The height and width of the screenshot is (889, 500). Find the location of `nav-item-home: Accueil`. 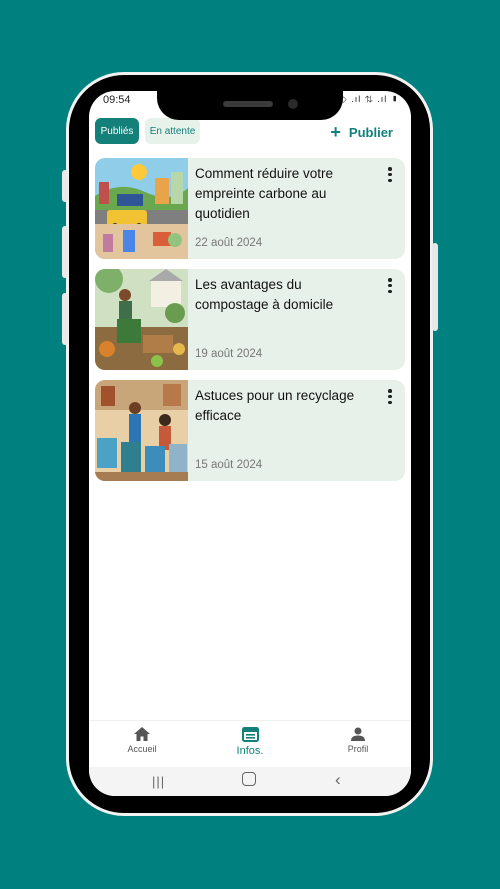

nav-item-home: Accueil is located at coordinates (142, 740).